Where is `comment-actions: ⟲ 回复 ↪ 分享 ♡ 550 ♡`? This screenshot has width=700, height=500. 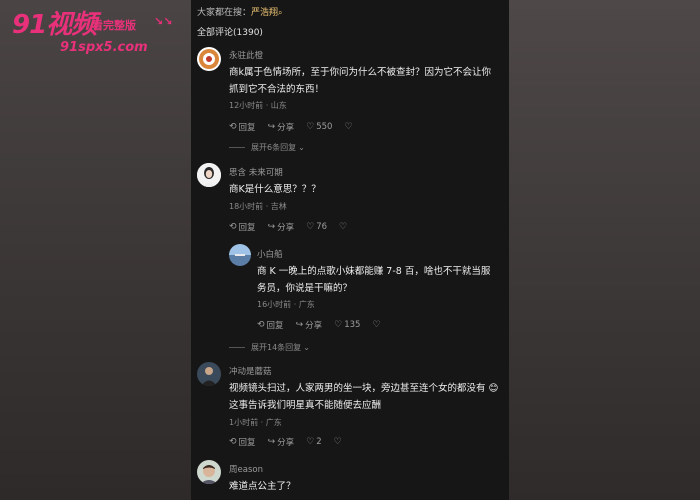
comment-actions: ⟲ 回复 ↪ 分享 ♡ 550 ♡ is located at coordinates (298, 127).